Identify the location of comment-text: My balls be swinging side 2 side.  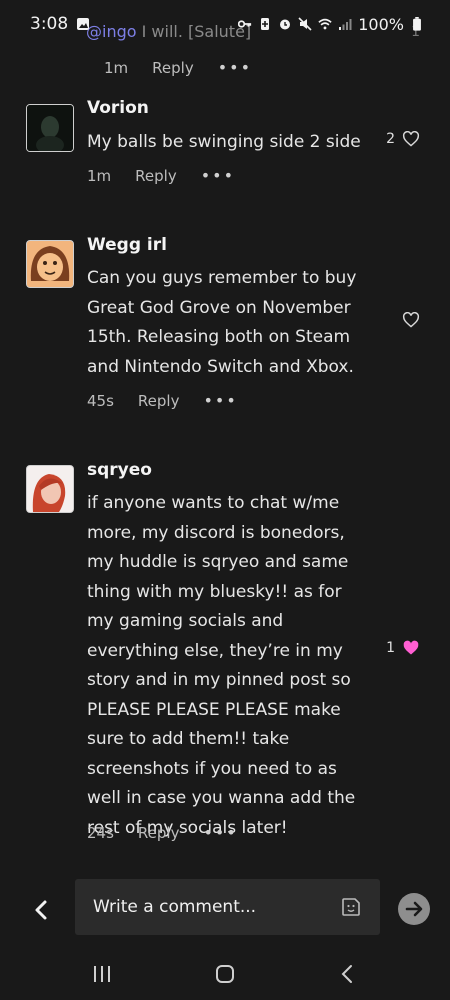
(224, 142).